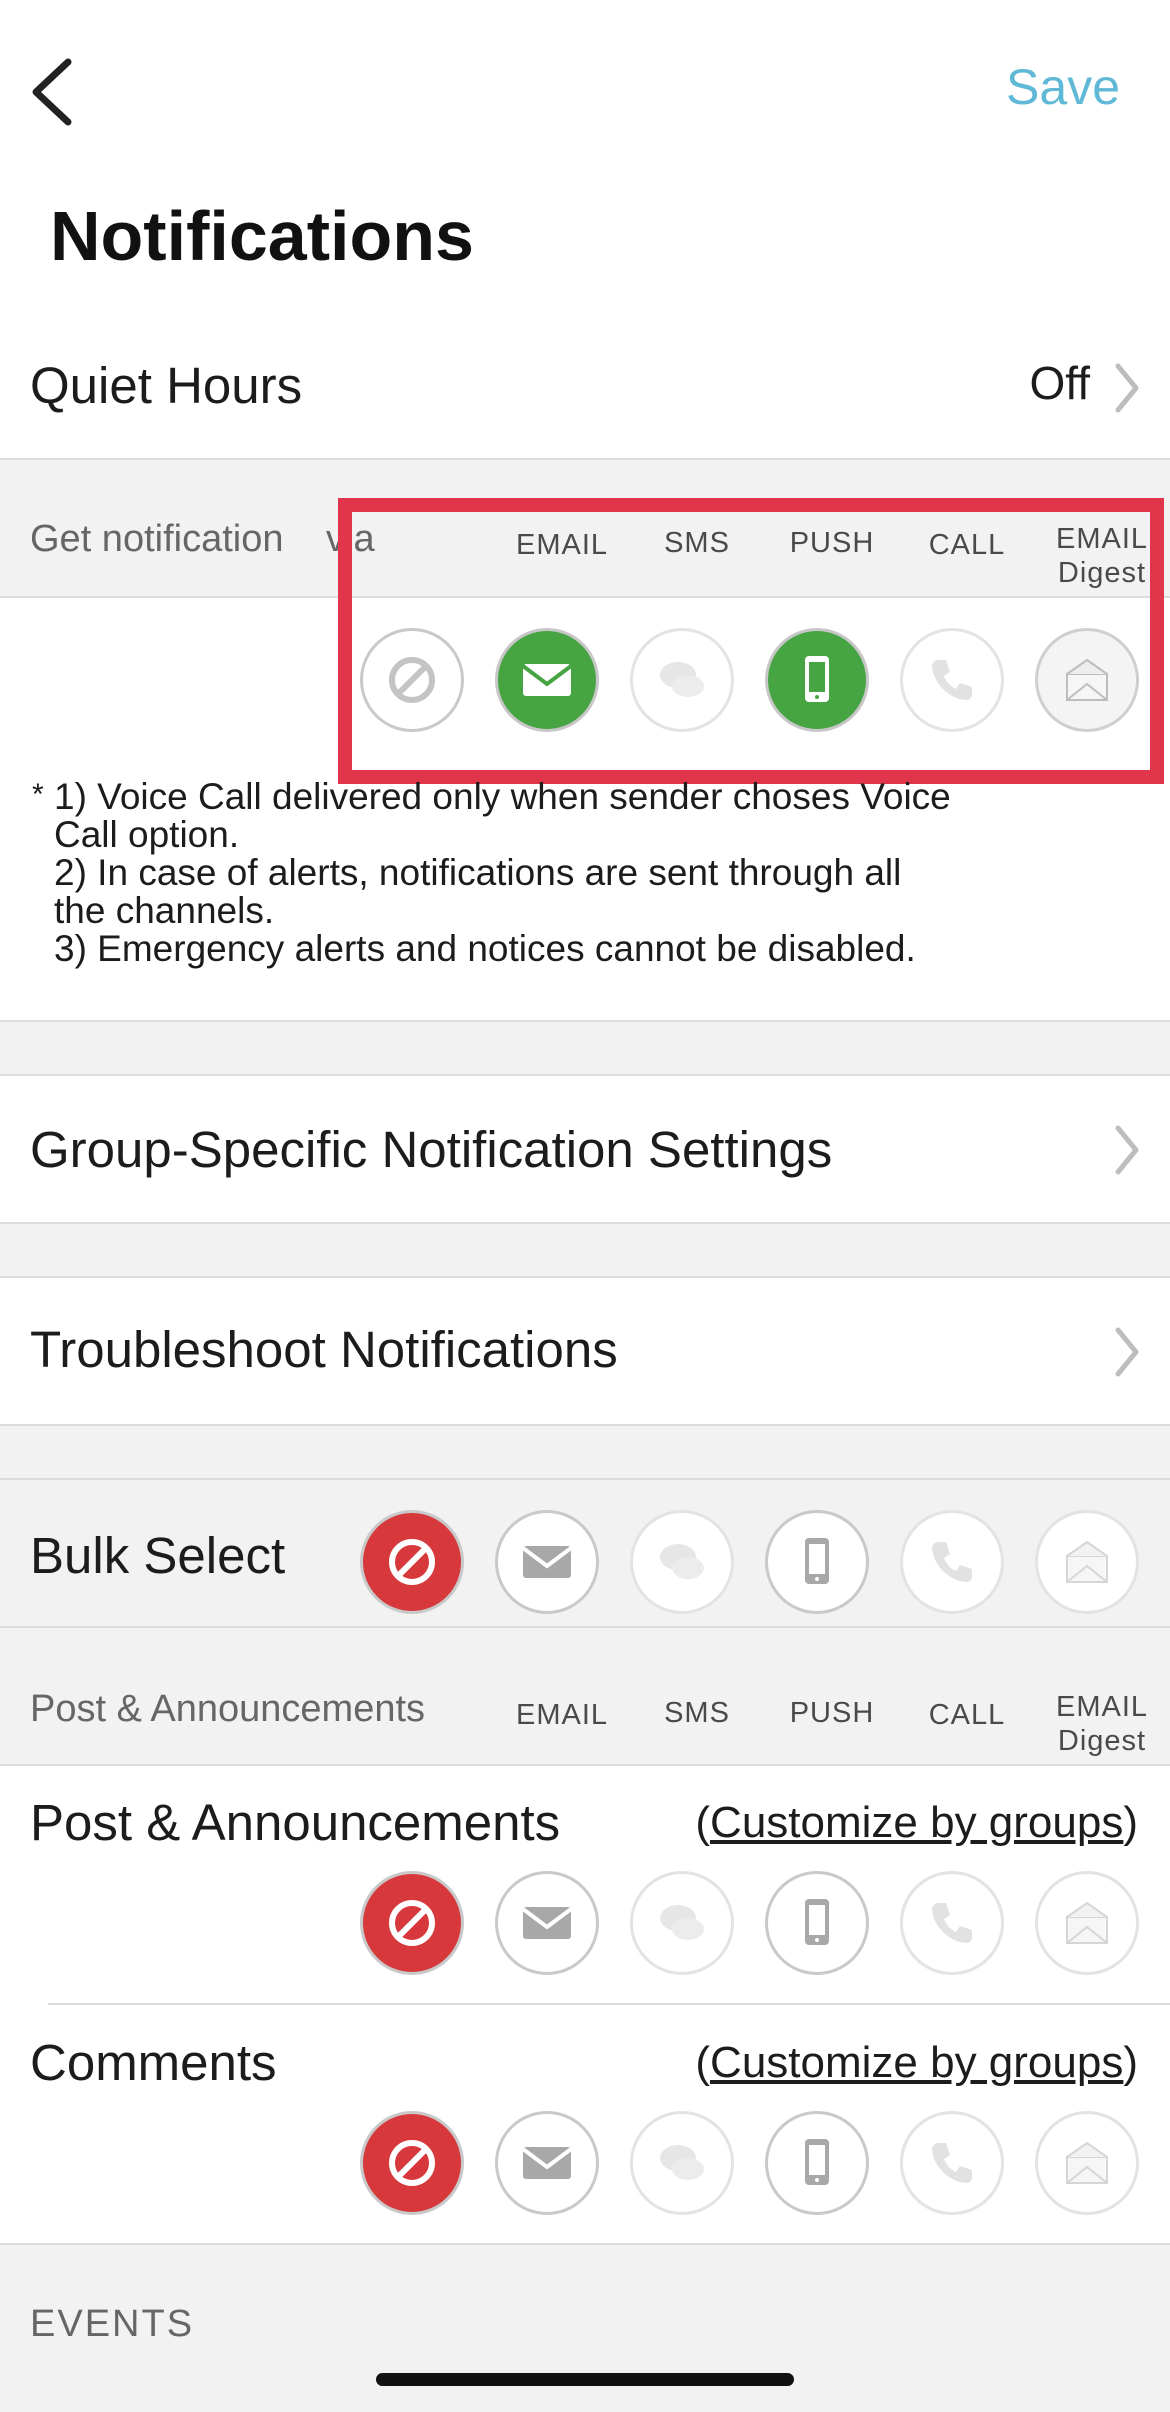  Describe the element at coordinates (431, 1149) in the screenshot. I see `group-specific-label: Group-Specific Notification Settings` at that location.